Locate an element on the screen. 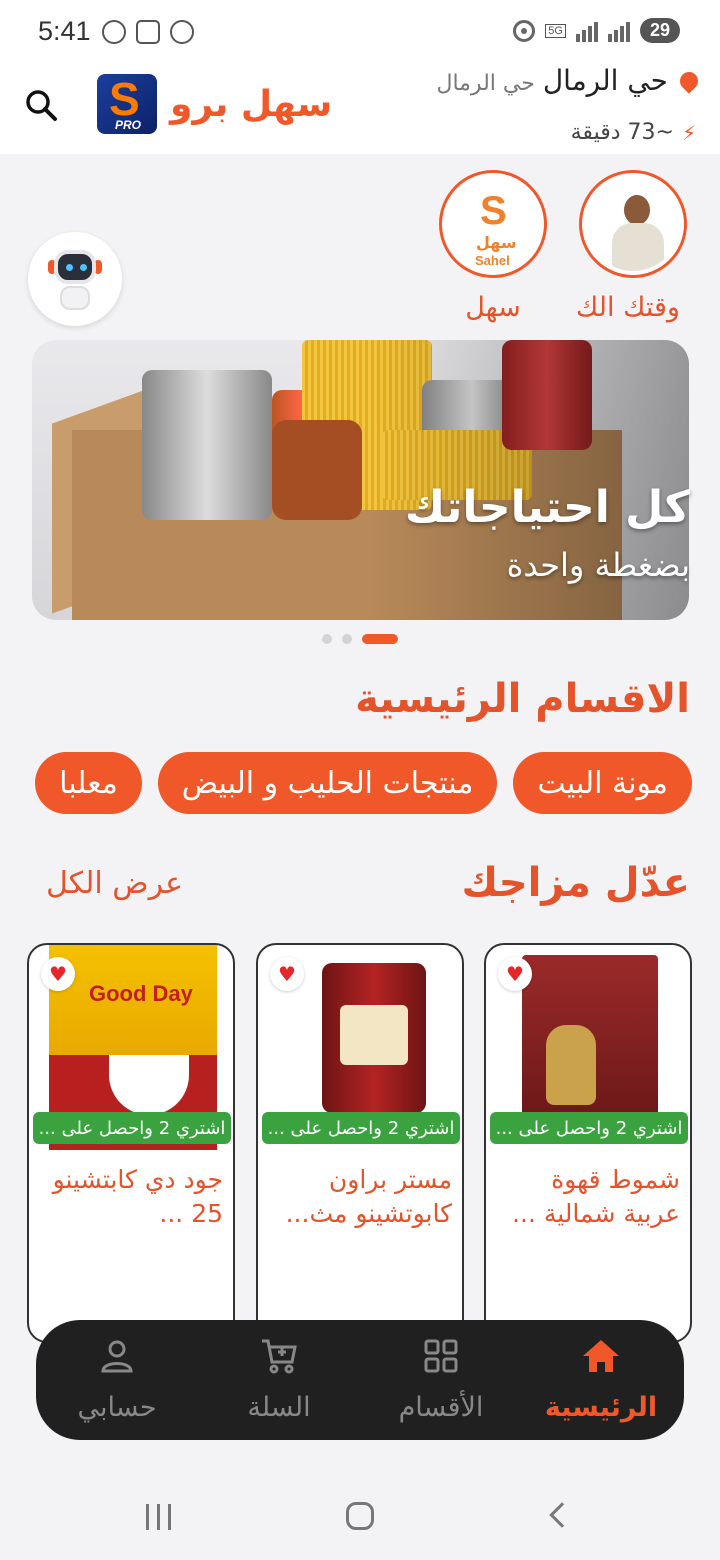  nav-item-home: الرئيسية is located at coordinates (601, 1379).